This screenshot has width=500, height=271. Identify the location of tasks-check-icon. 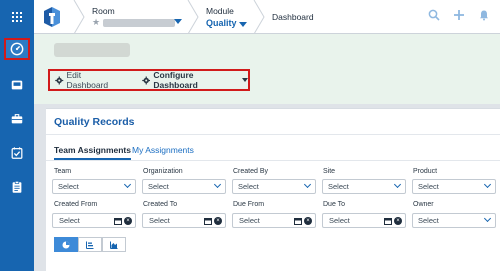
(17, 153).